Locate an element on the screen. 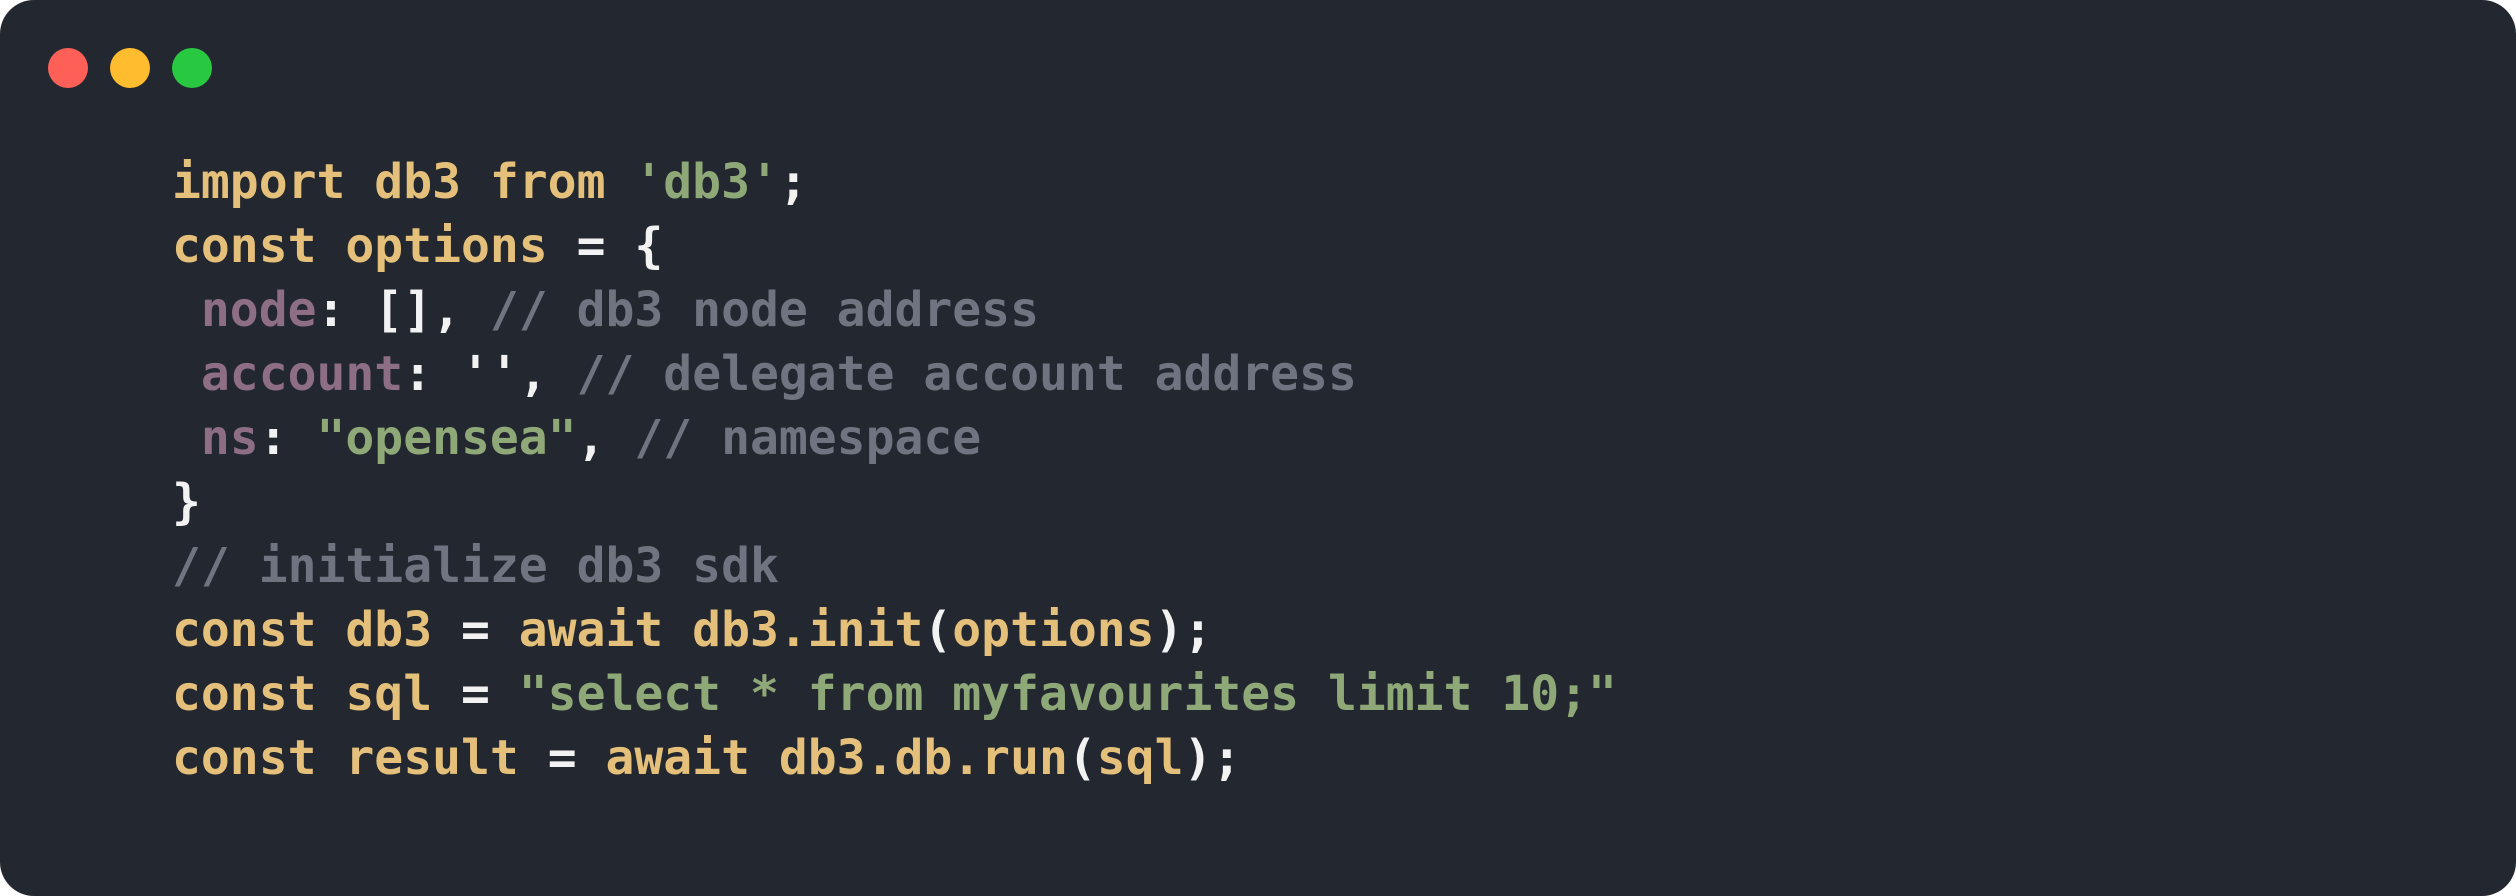 This screenshot has width=2516, height=896. code-token: await db3.init is located at coordinates (721, 630).